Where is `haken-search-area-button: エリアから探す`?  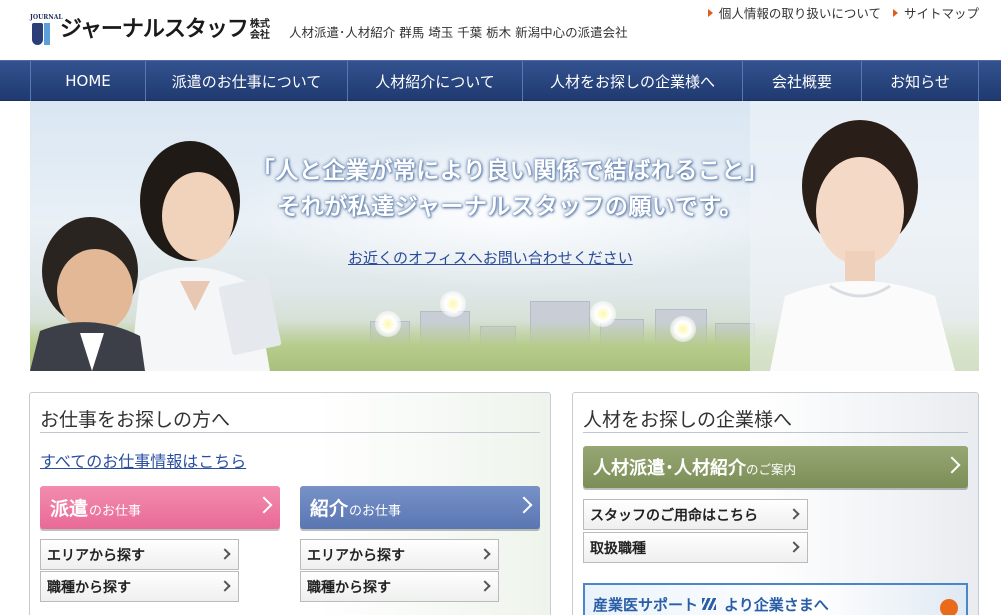 haken-search-area-button: エリアから探す is located at coordinates (139, 554).